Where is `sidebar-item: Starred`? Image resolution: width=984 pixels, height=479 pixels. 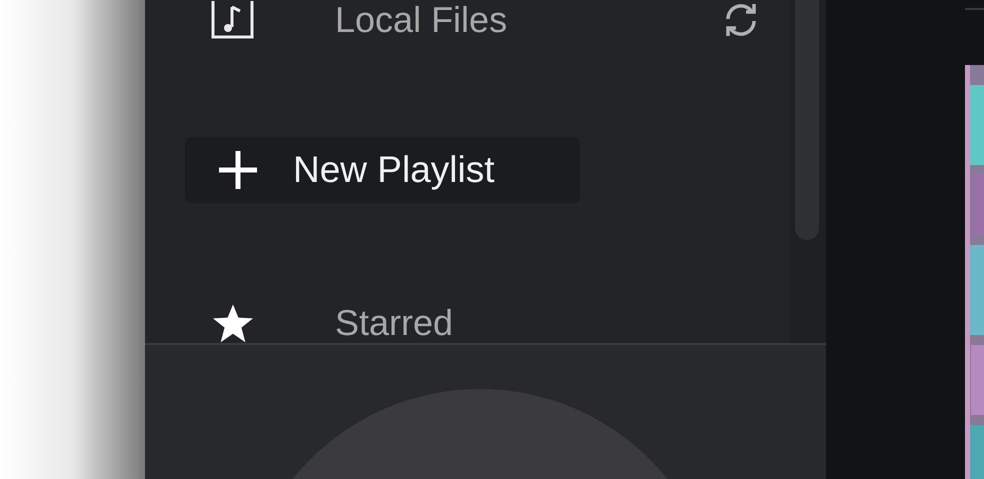 sidebar-item: Starred is located at coordinates (394, 323).